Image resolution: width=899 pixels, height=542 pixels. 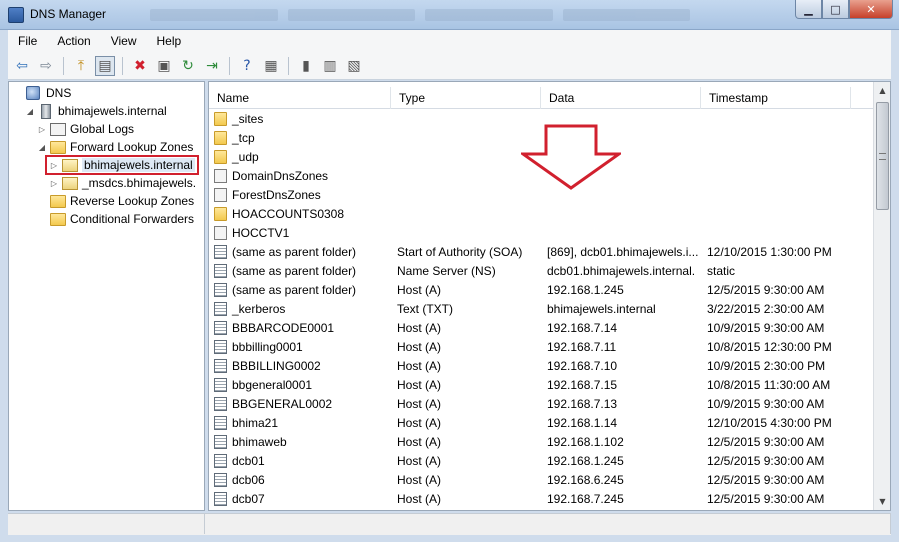 What do you see at coordinates (305, 137) in the screenshot?
I see `cell-name: _tcp` at bounding box center [305, 137].